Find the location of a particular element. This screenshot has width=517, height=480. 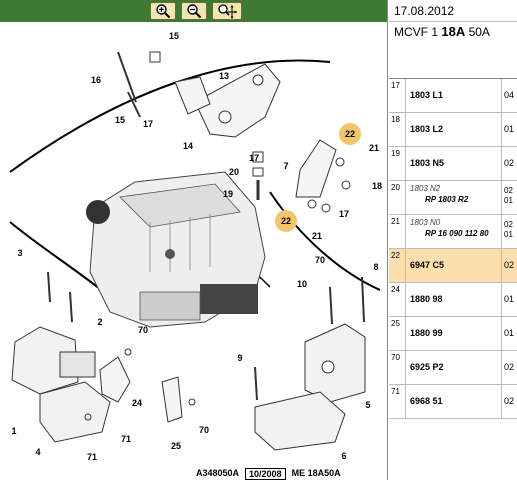

parts-row-index: 70 is located at coordinates (397, 367).